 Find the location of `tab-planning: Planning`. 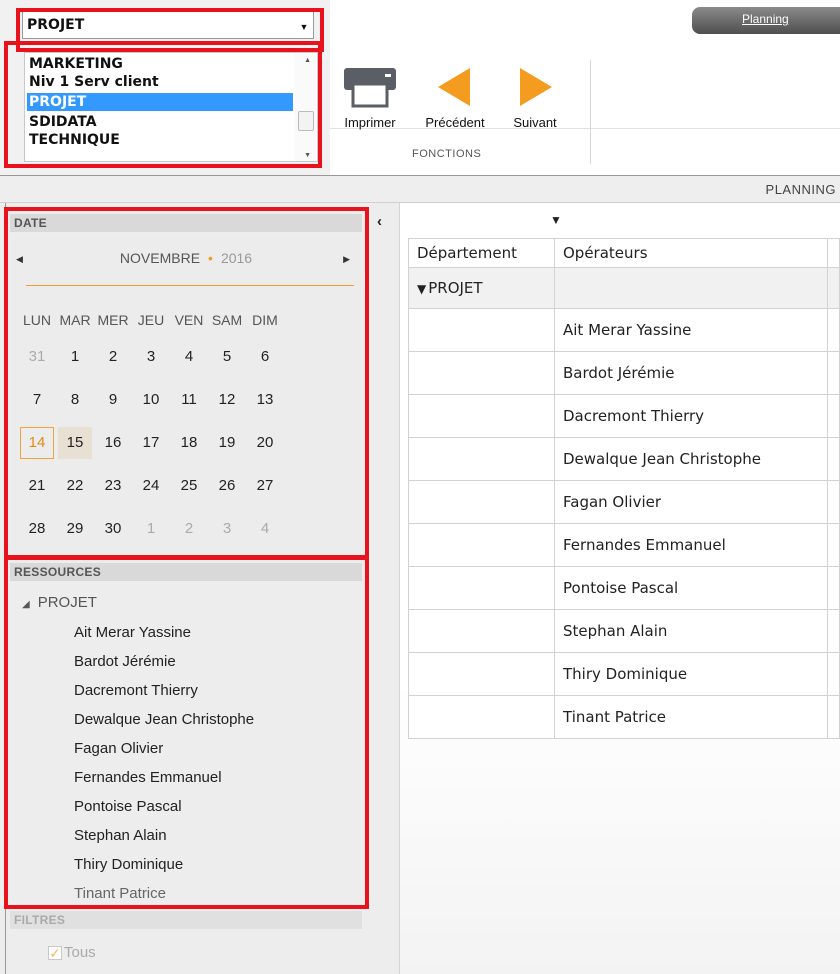

tab-planning: Planning is located at coordinates (766, 20).